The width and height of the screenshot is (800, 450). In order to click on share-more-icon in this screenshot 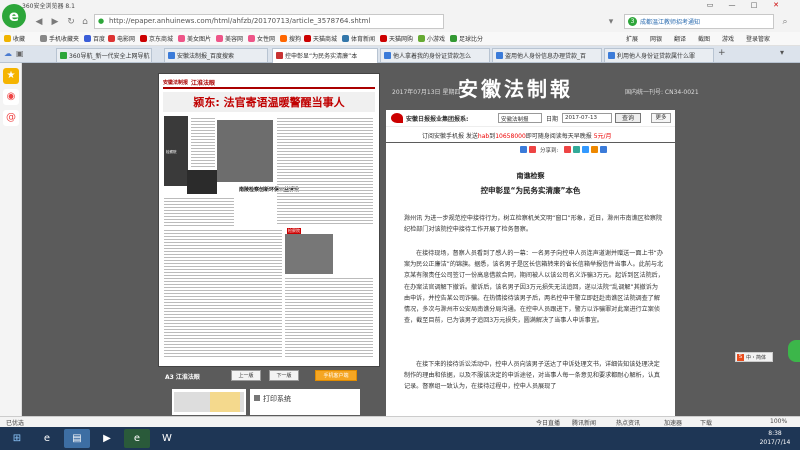, I will do `click(603, 149)`.